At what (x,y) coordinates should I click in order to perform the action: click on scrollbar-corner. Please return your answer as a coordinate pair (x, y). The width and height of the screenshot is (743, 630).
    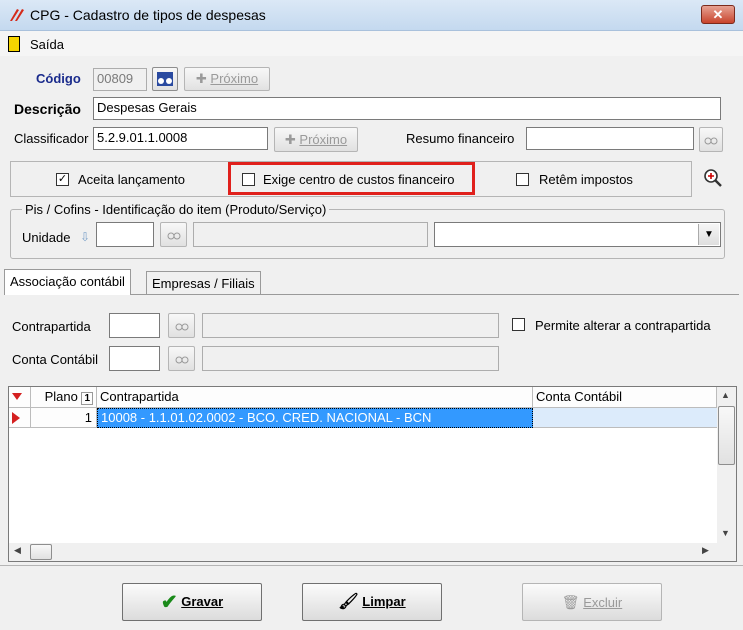
    Looking at the image, I should click on (726, 552).